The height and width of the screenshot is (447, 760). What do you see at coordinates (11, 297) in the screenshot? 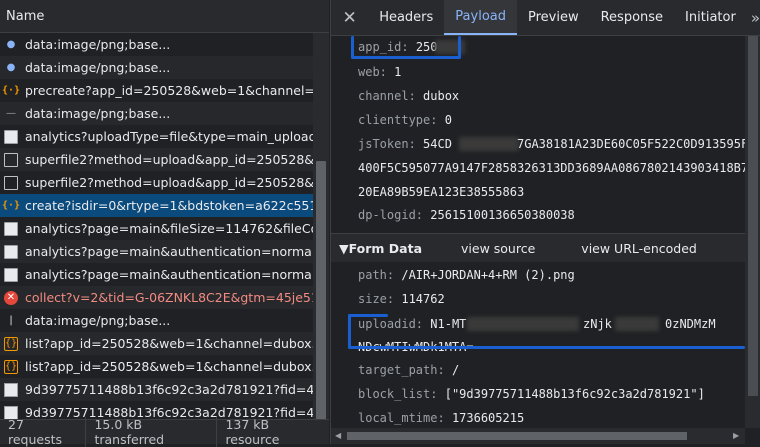
I see `error-icon: ✕` at bounding box center [11, 297].